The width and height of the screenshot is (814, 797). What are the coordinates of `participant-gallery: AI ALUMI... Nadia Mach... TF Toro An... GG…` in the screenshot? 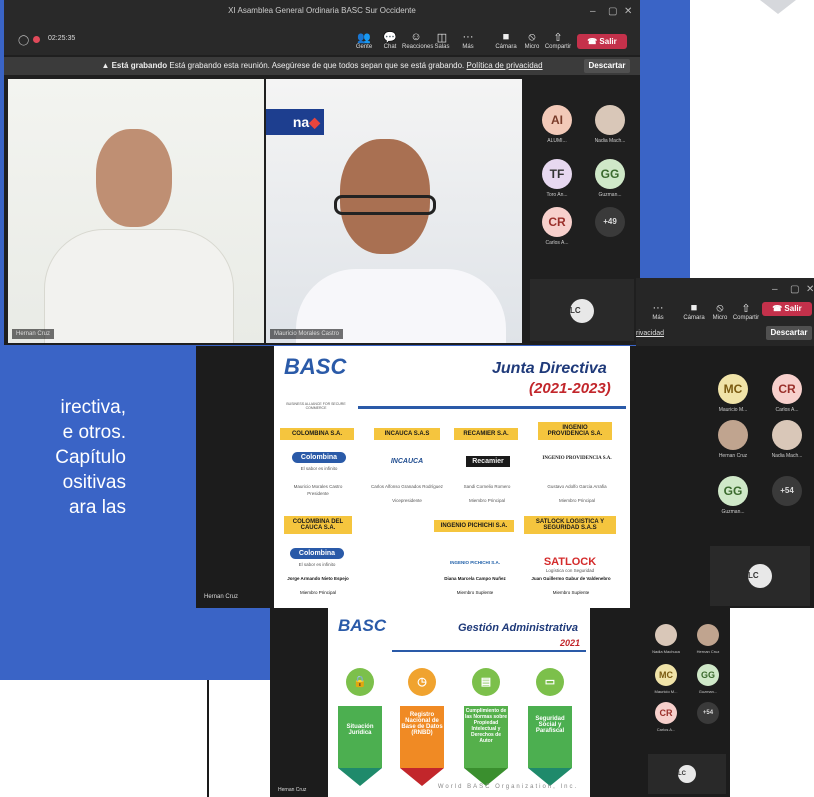 It's located at (582, 211).